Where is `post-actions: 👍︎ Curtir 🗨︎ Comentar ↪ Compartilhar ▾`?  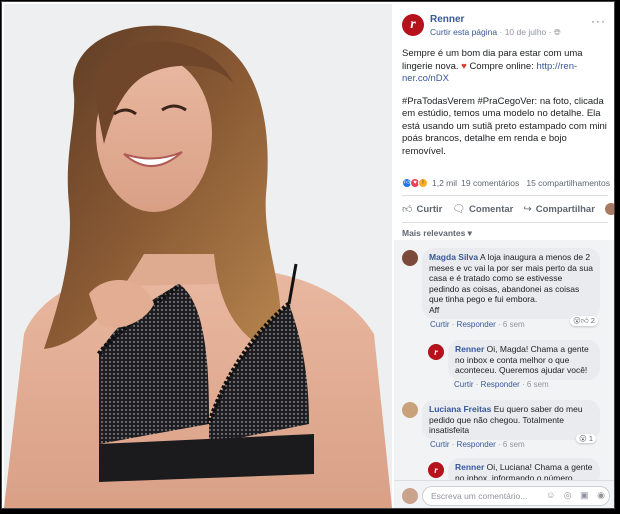
post-actions: 👍︎ Curtir 🗨︎ Comentar ↪ Compartilhar ▾ is located at coordinates (508, 209).